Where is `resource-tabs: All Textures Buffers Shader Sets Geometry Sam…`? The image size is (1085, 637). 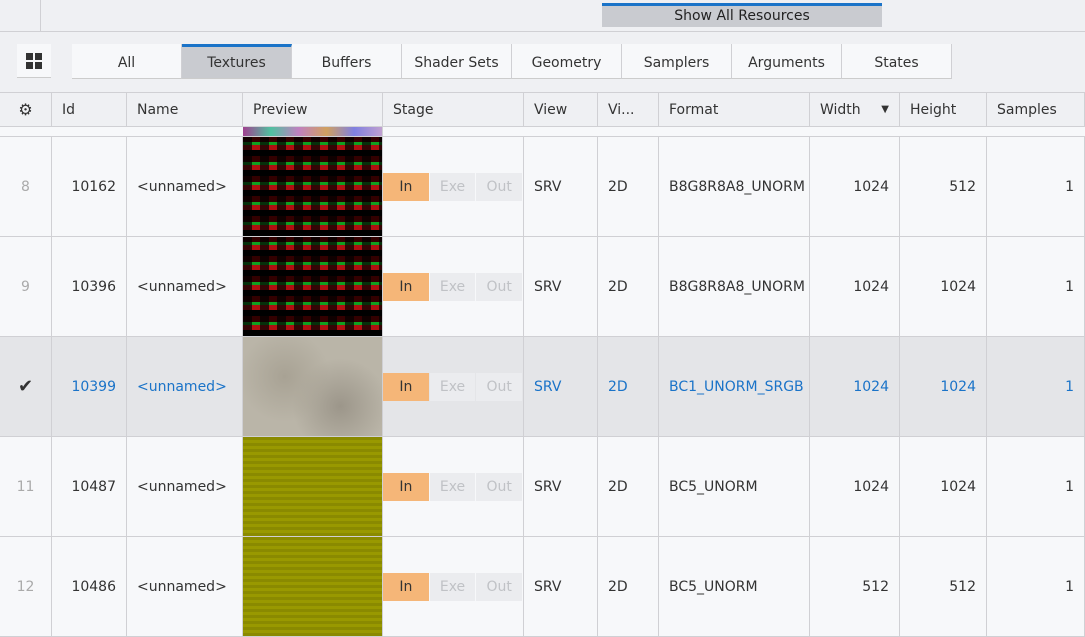
resource-tabs: All Textures Buffers Shader Sets Geometry Sam… is located at coordinates (512, 61).